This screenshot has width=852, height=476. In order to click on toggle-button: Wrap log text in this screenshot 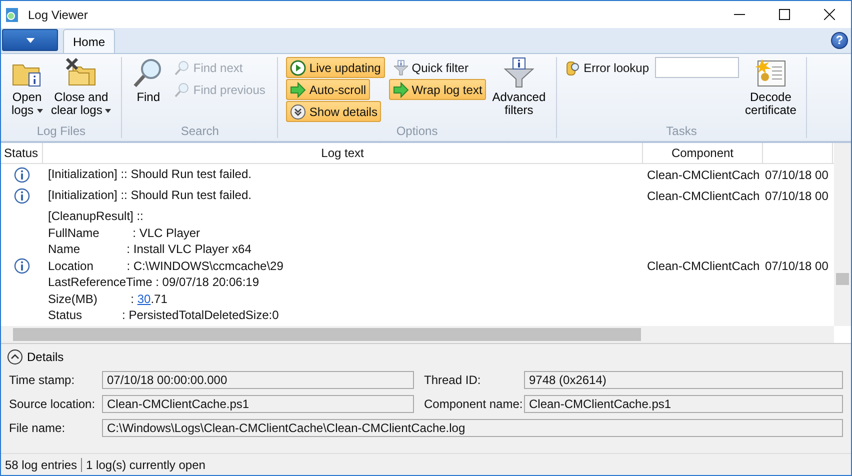, I will do `click(437, 89)`.